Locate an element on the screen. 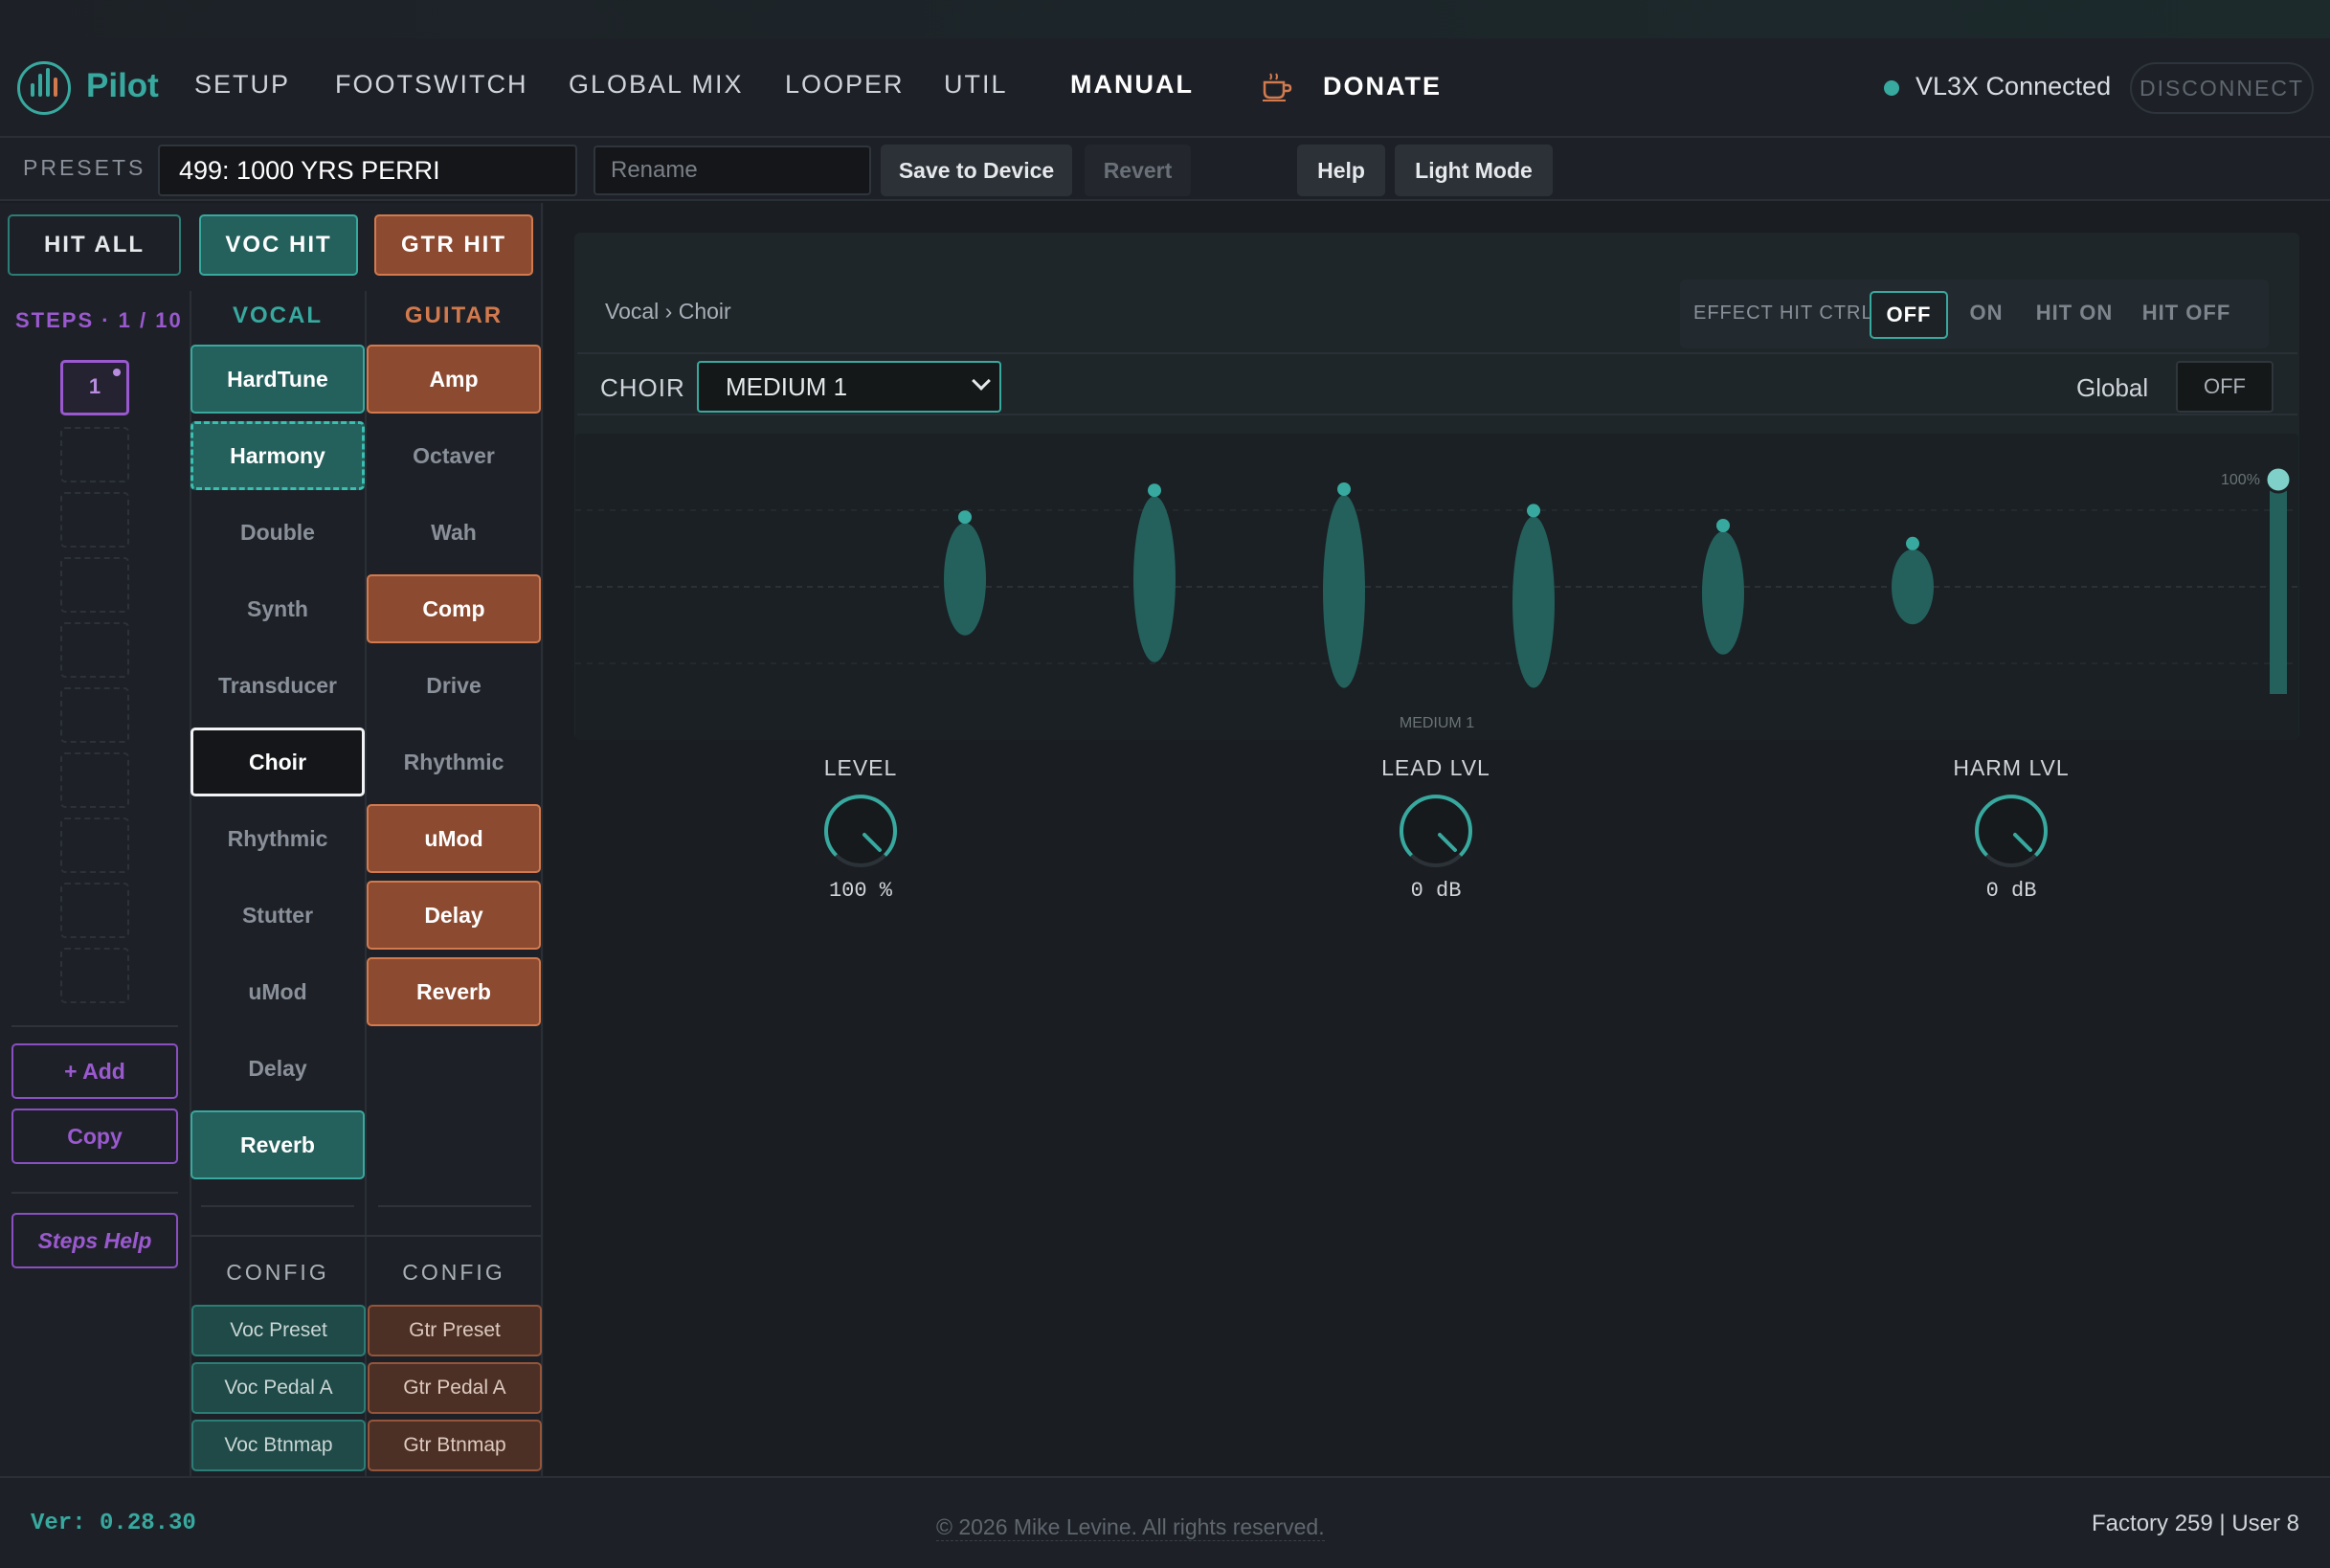 The image size is (2330, 1568). coffee-cup-icon is located at coordinates (1277, 86).